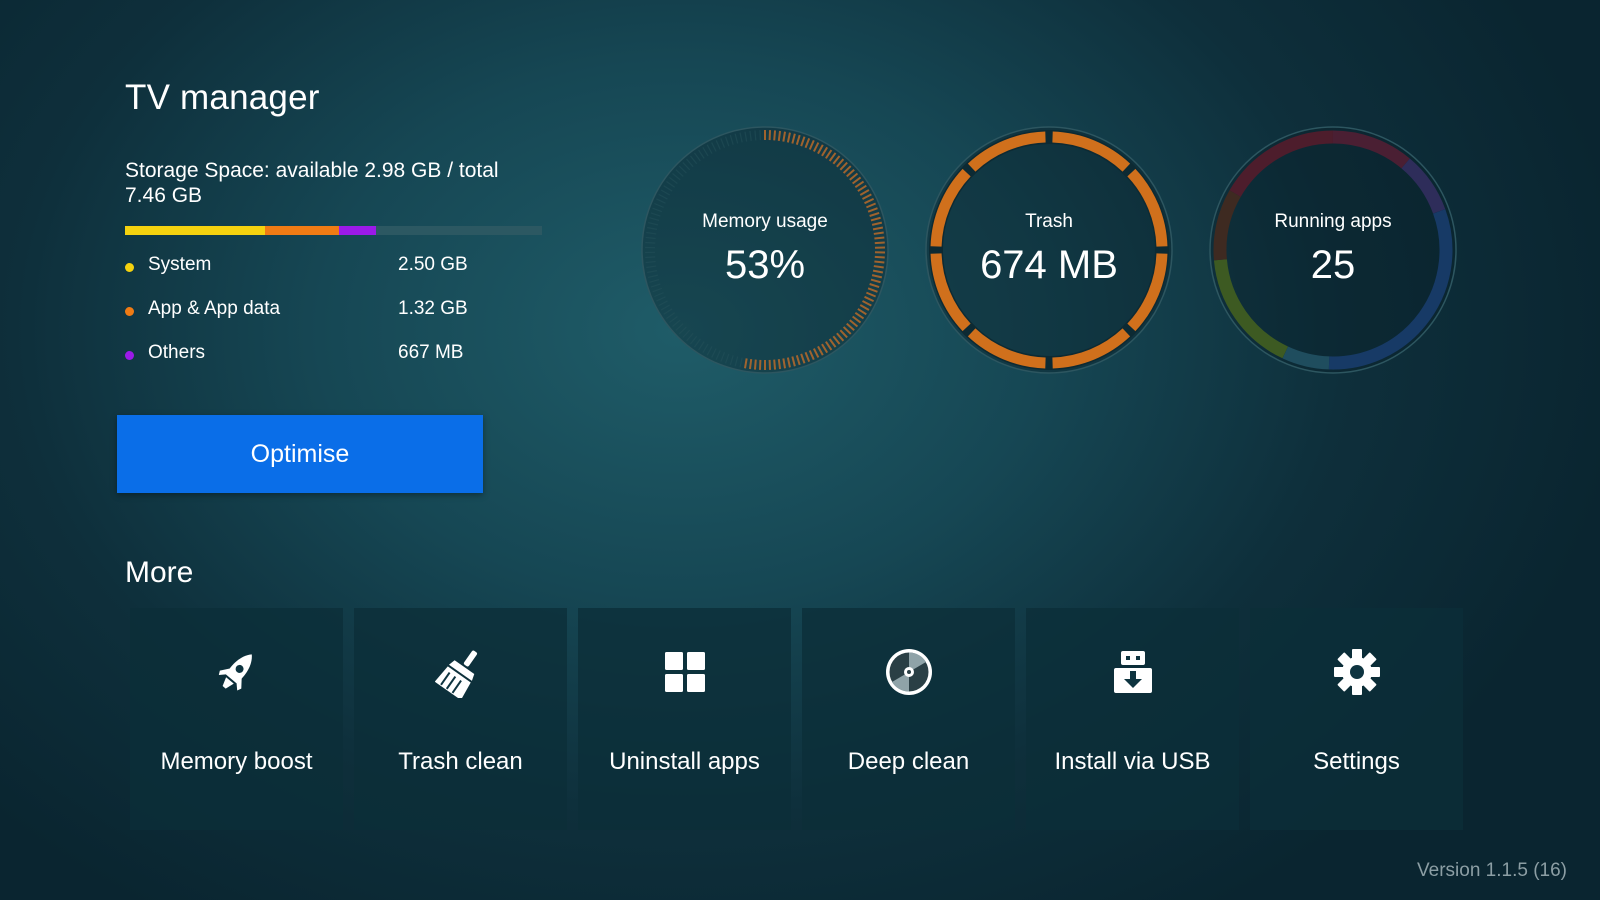  Describe the element at coordinates (1133, 672) in the screenshot. I see `usb-install-icon` at that location.